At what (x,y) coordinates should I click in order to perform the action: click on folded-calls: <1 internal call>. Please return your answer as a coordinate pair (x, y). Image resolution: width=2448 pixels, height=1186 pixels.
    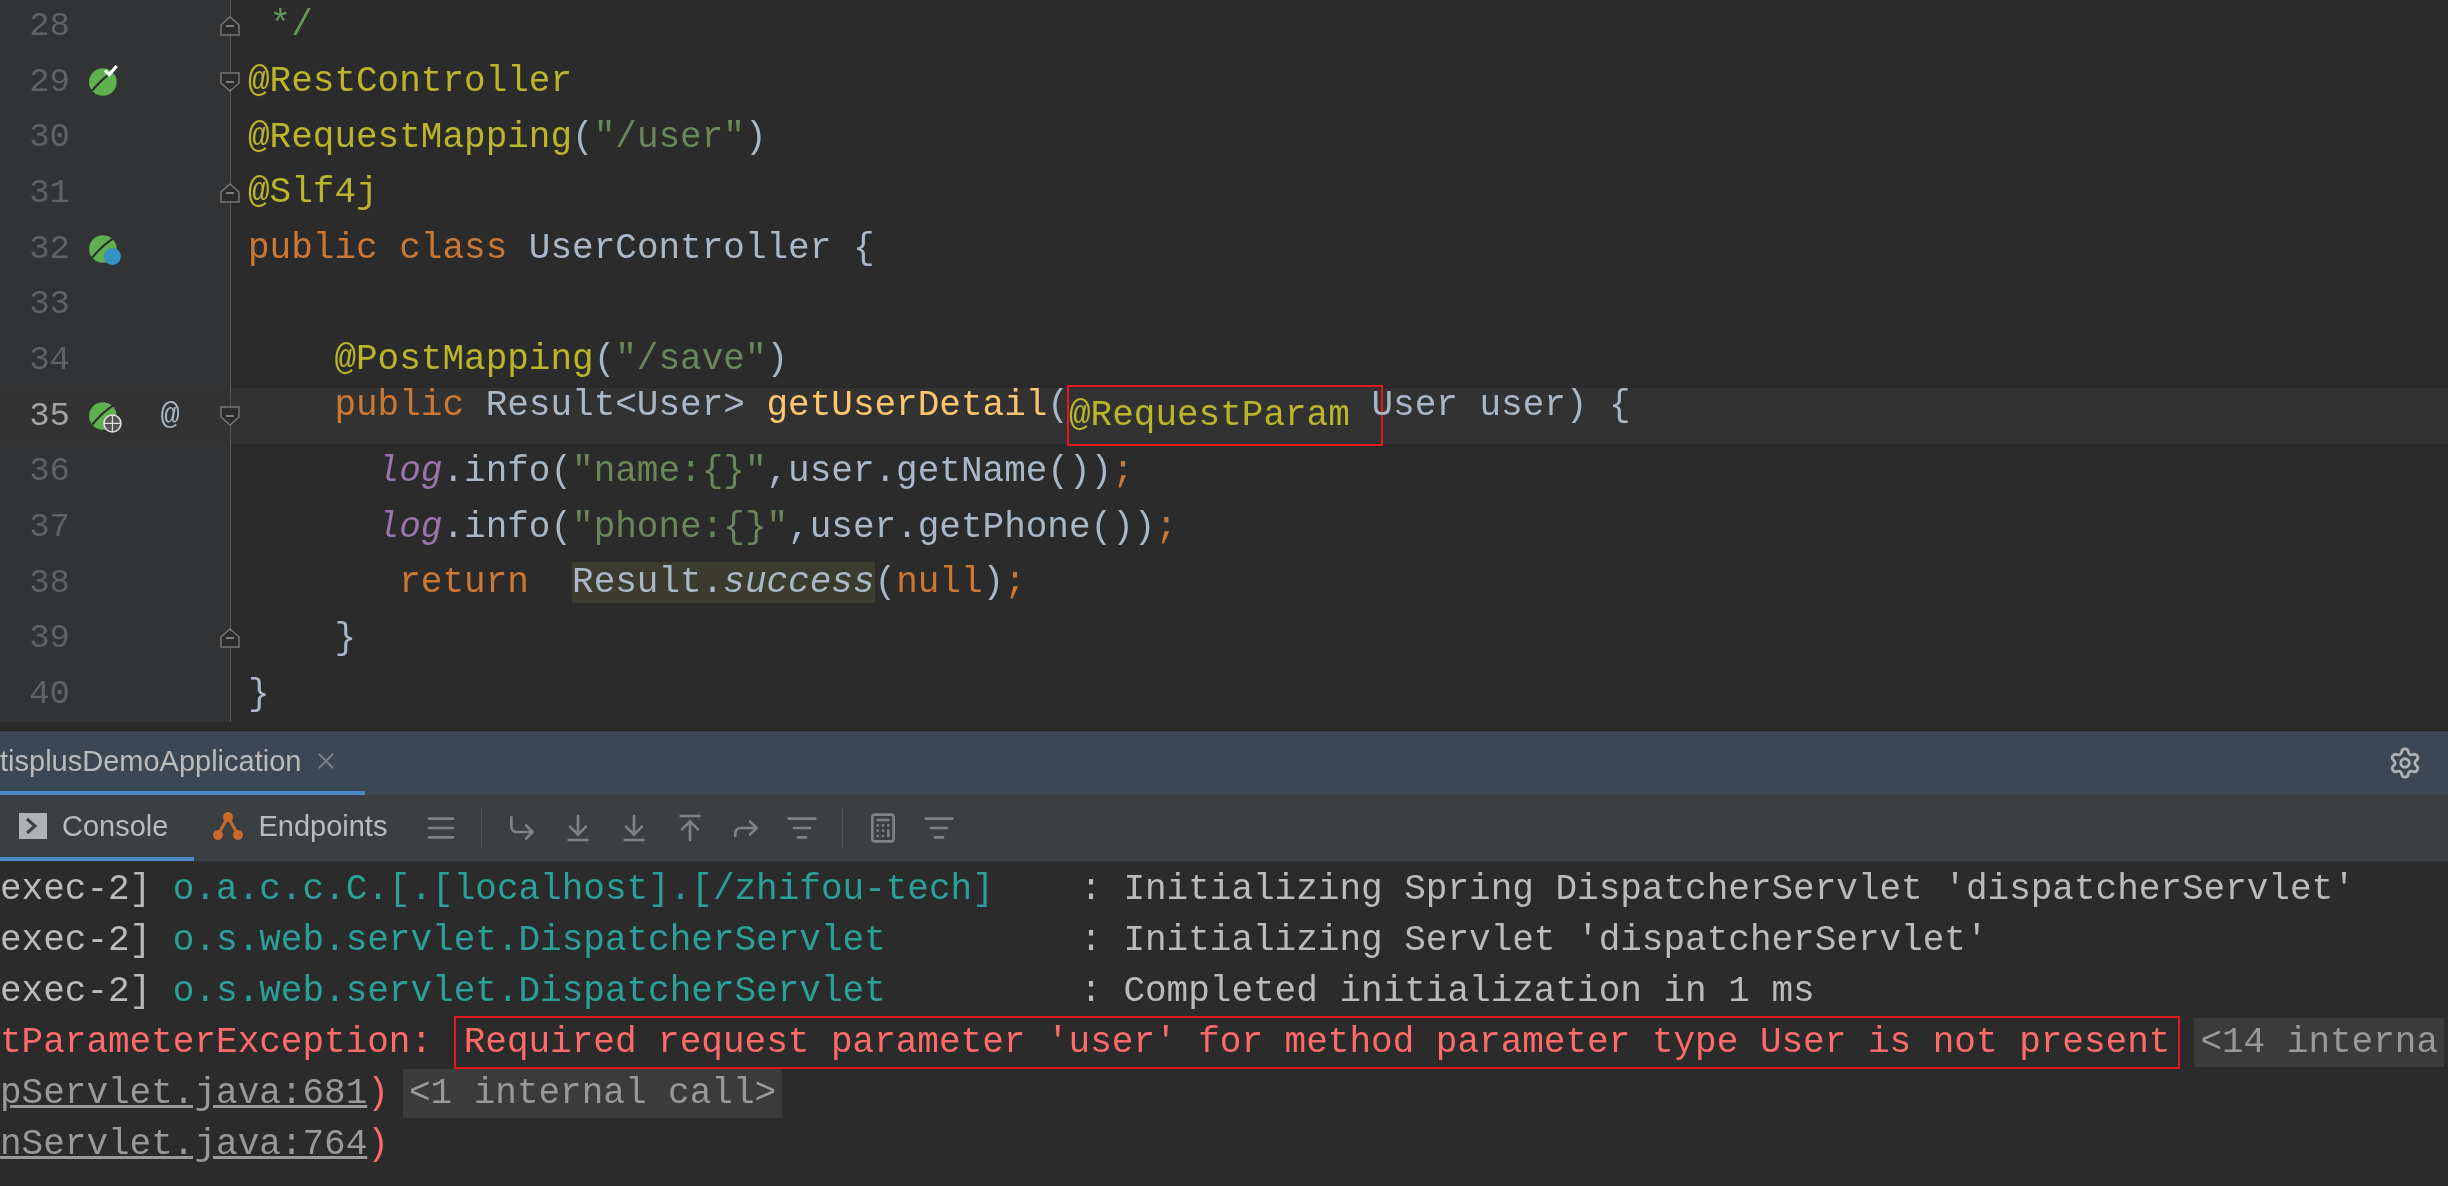
    Looking at the image, I should click on (592, 1093).